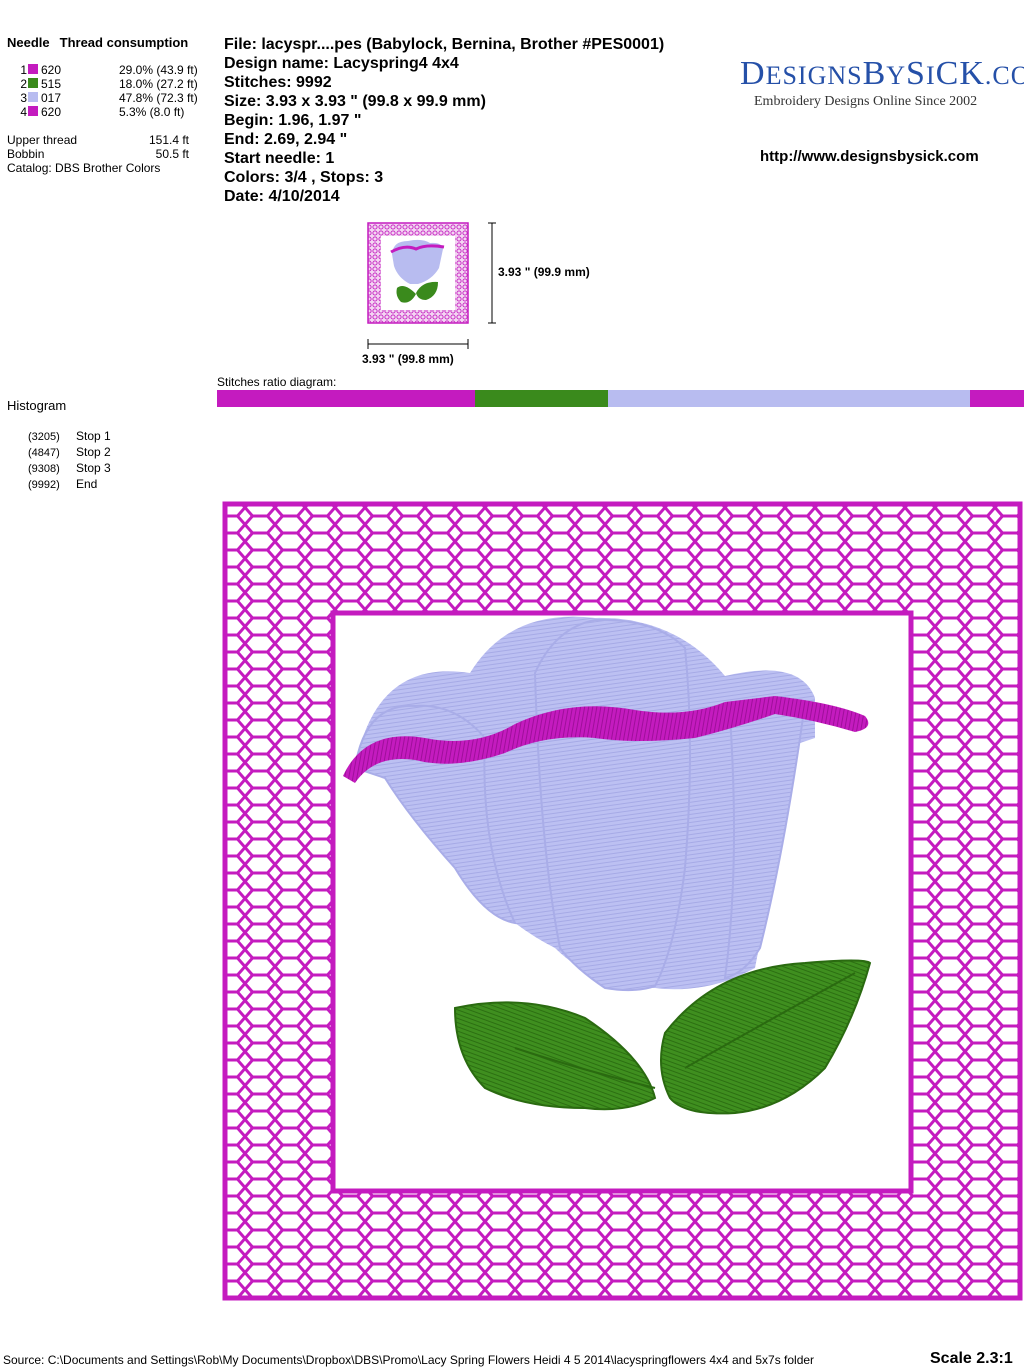 The image size is (1024, 1370). I want to click on stop-label: Stop 3, so click(93, 468).